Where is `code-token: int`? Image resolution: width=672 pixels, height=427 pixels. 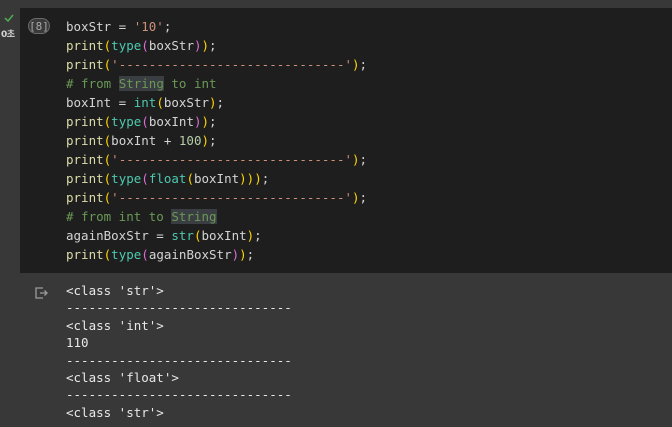
code-token: int is located at coordinates (145, 102).